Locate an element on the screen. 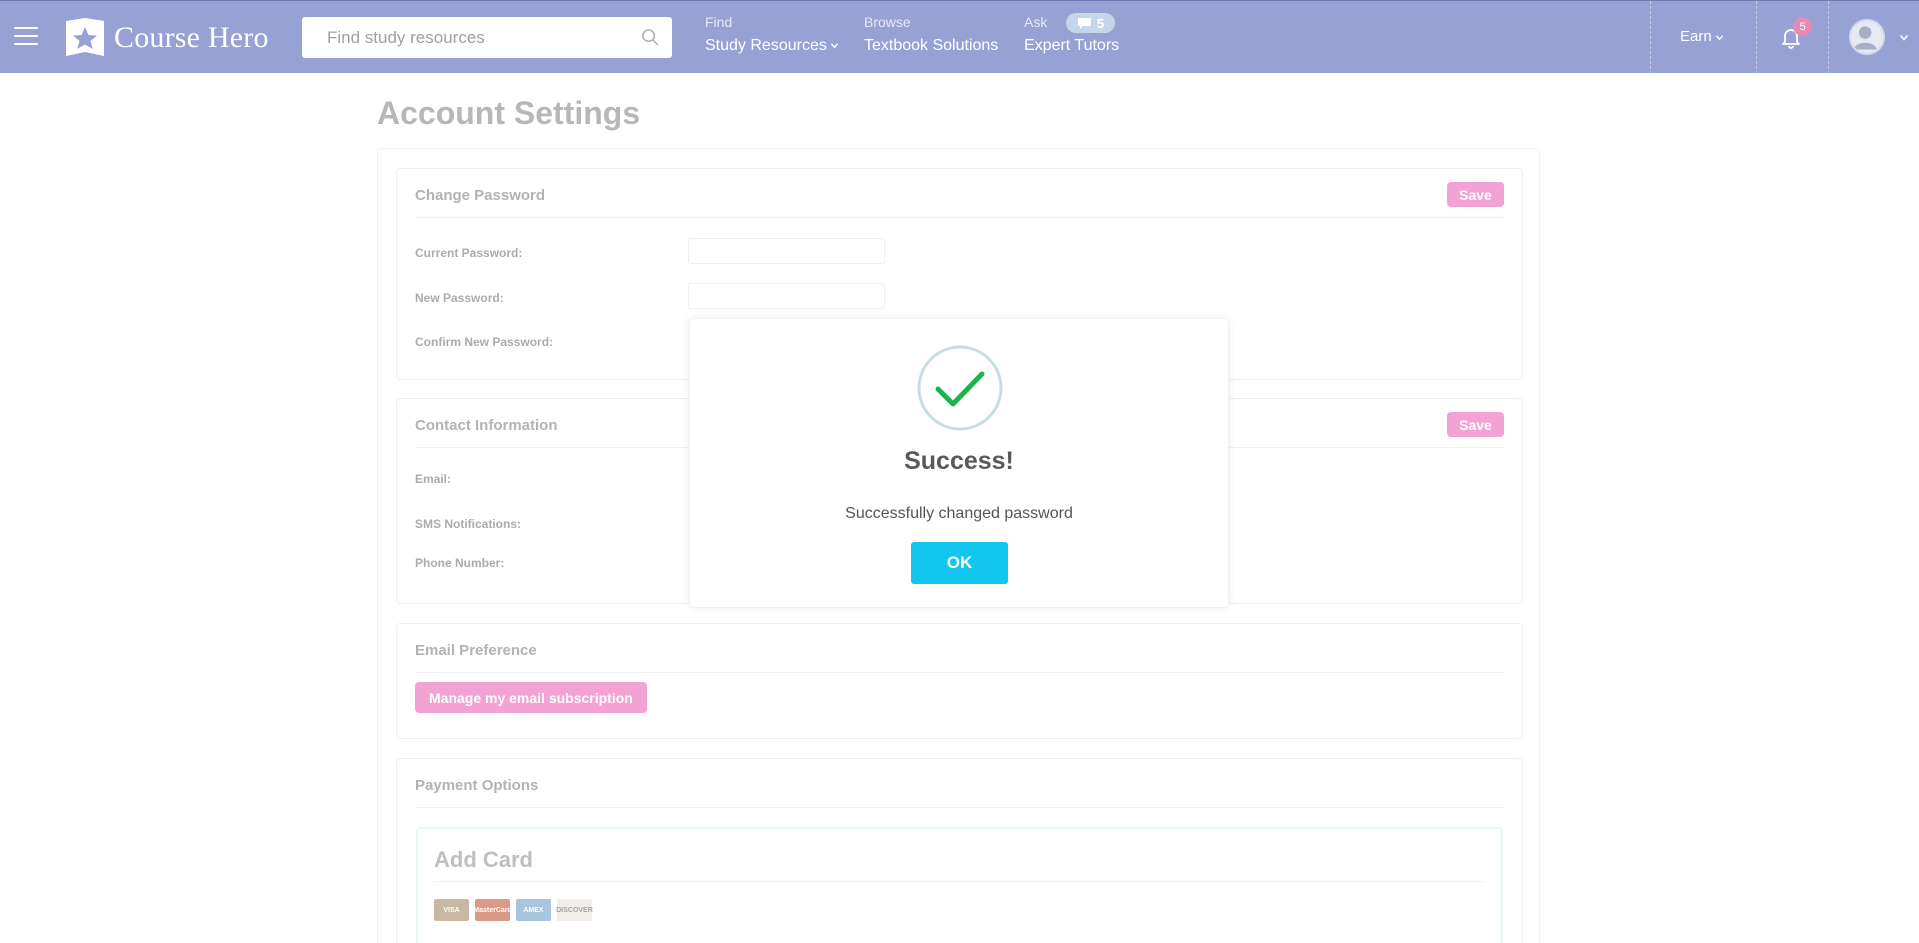 Image resolution: width=1919 pixels, height=943 pixels. nav-study-resources-label: Study Resources is located at coordinates (766, 45).